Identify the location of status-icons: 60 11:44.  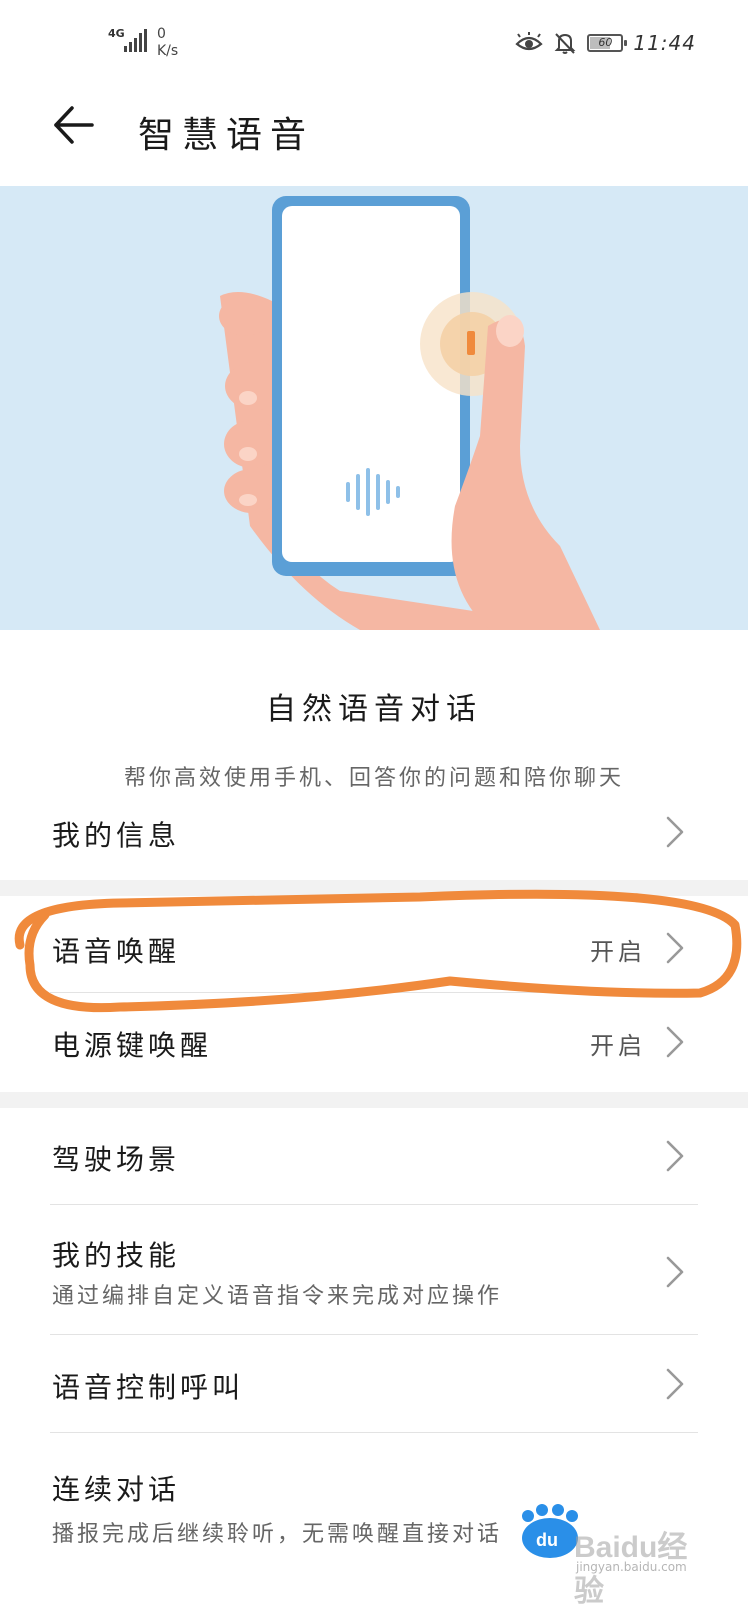
(605, 43).